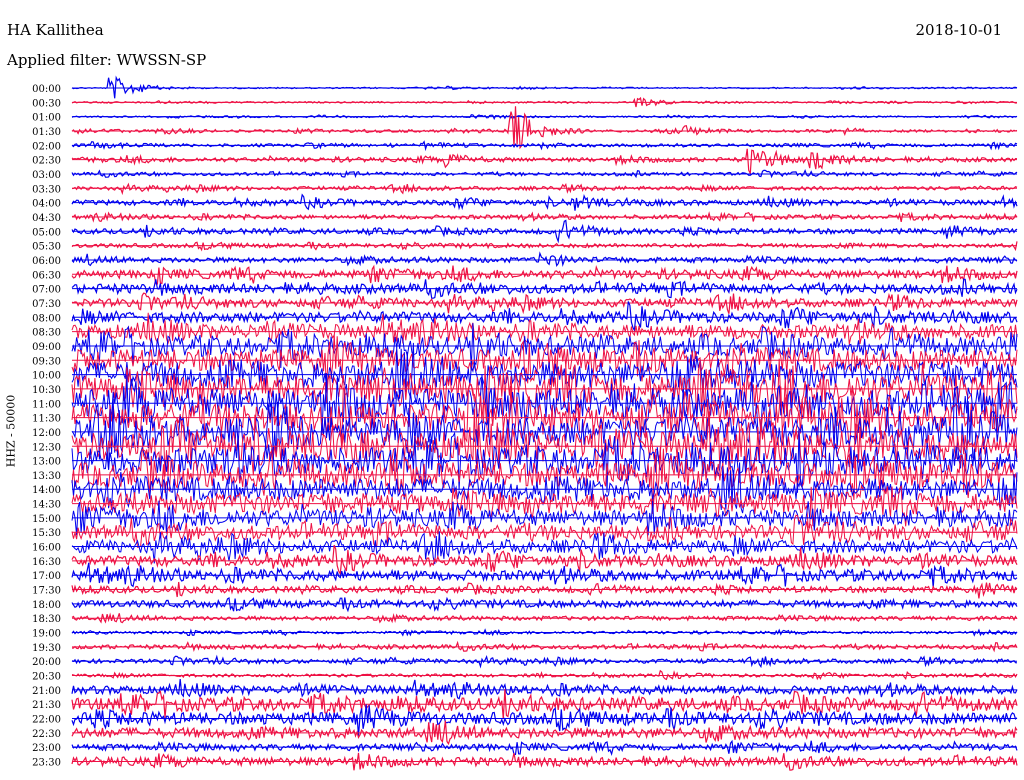 Image resolution: width=1024 pixels, height=780 pixels. I want to click on time-tick-label: 03:00, so click(46, 175).